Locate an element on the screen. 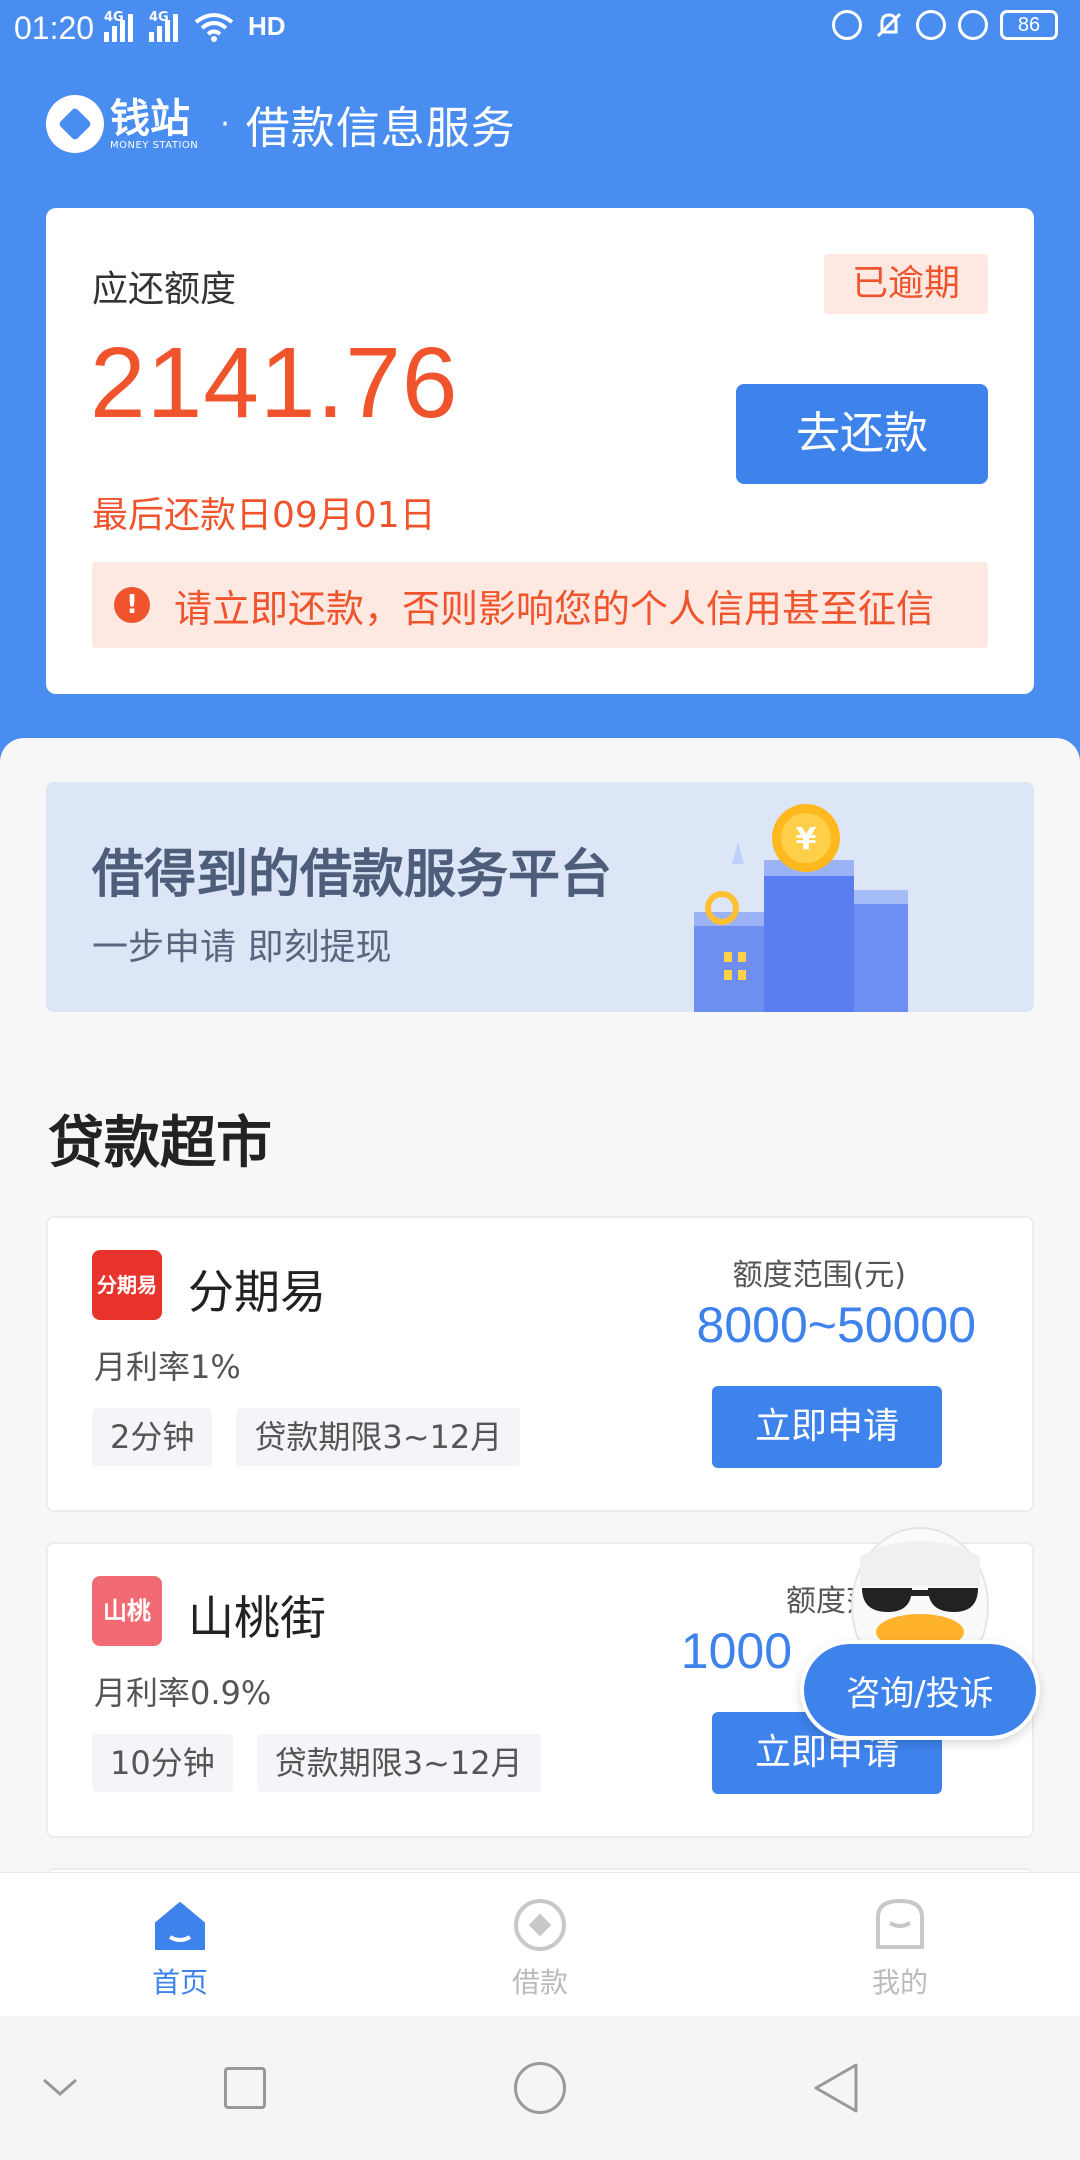 The height and width of the screenshot is (2160, 1080). loan-tag: 2分钟 is located at coordinates (152, 1437).